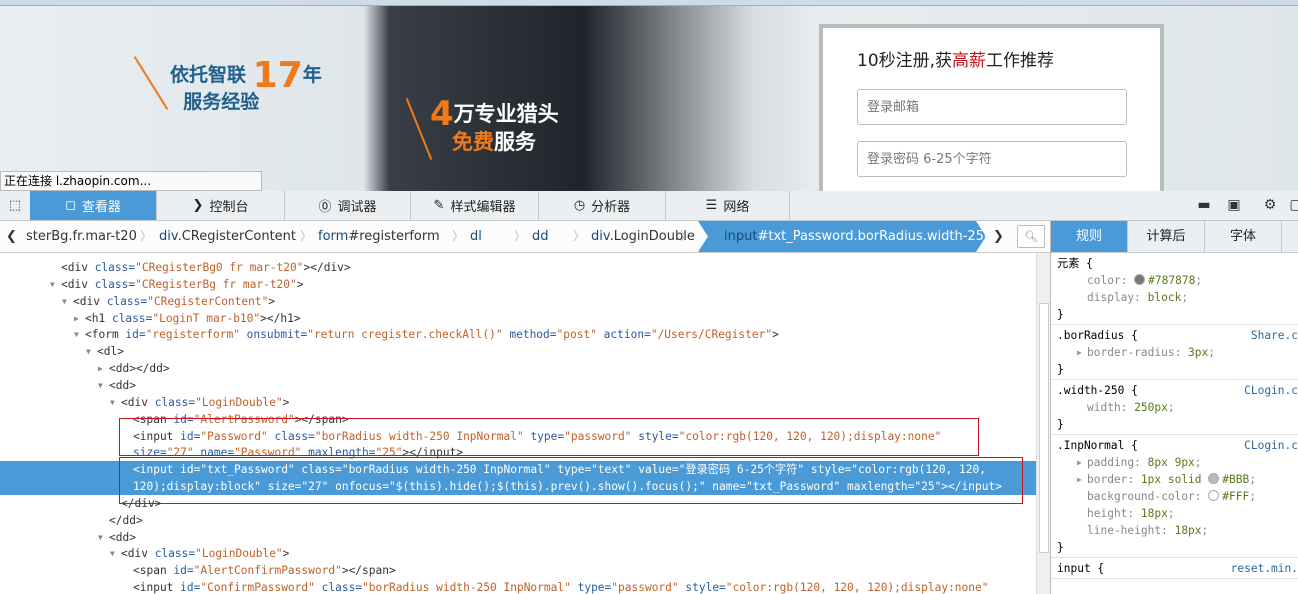 This screenshot has width=1298, height=594. What do you see at coordinates (1089, 236) in the screenshot?
I see `rules-tab: 规则` at bounding box center [1089, 236].